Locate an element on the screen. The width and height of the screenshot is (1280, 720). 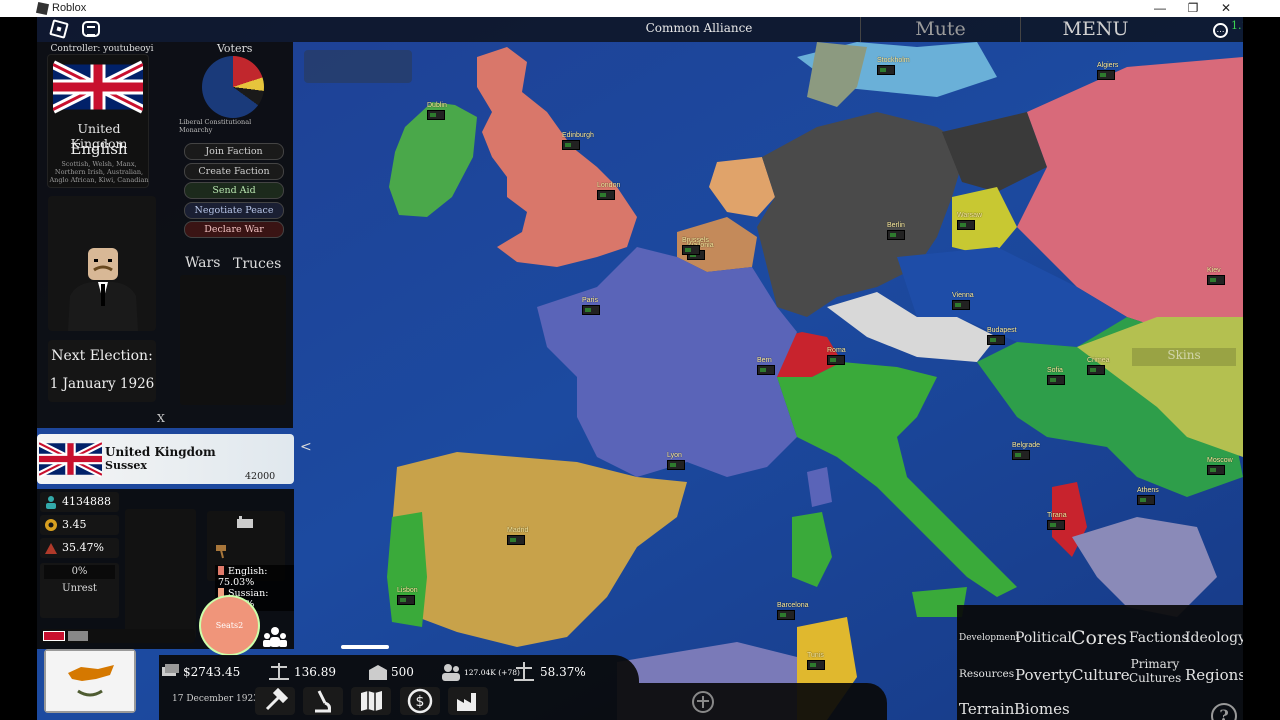
mapmode-regions: Regions is located at coordinates (1214, 675).